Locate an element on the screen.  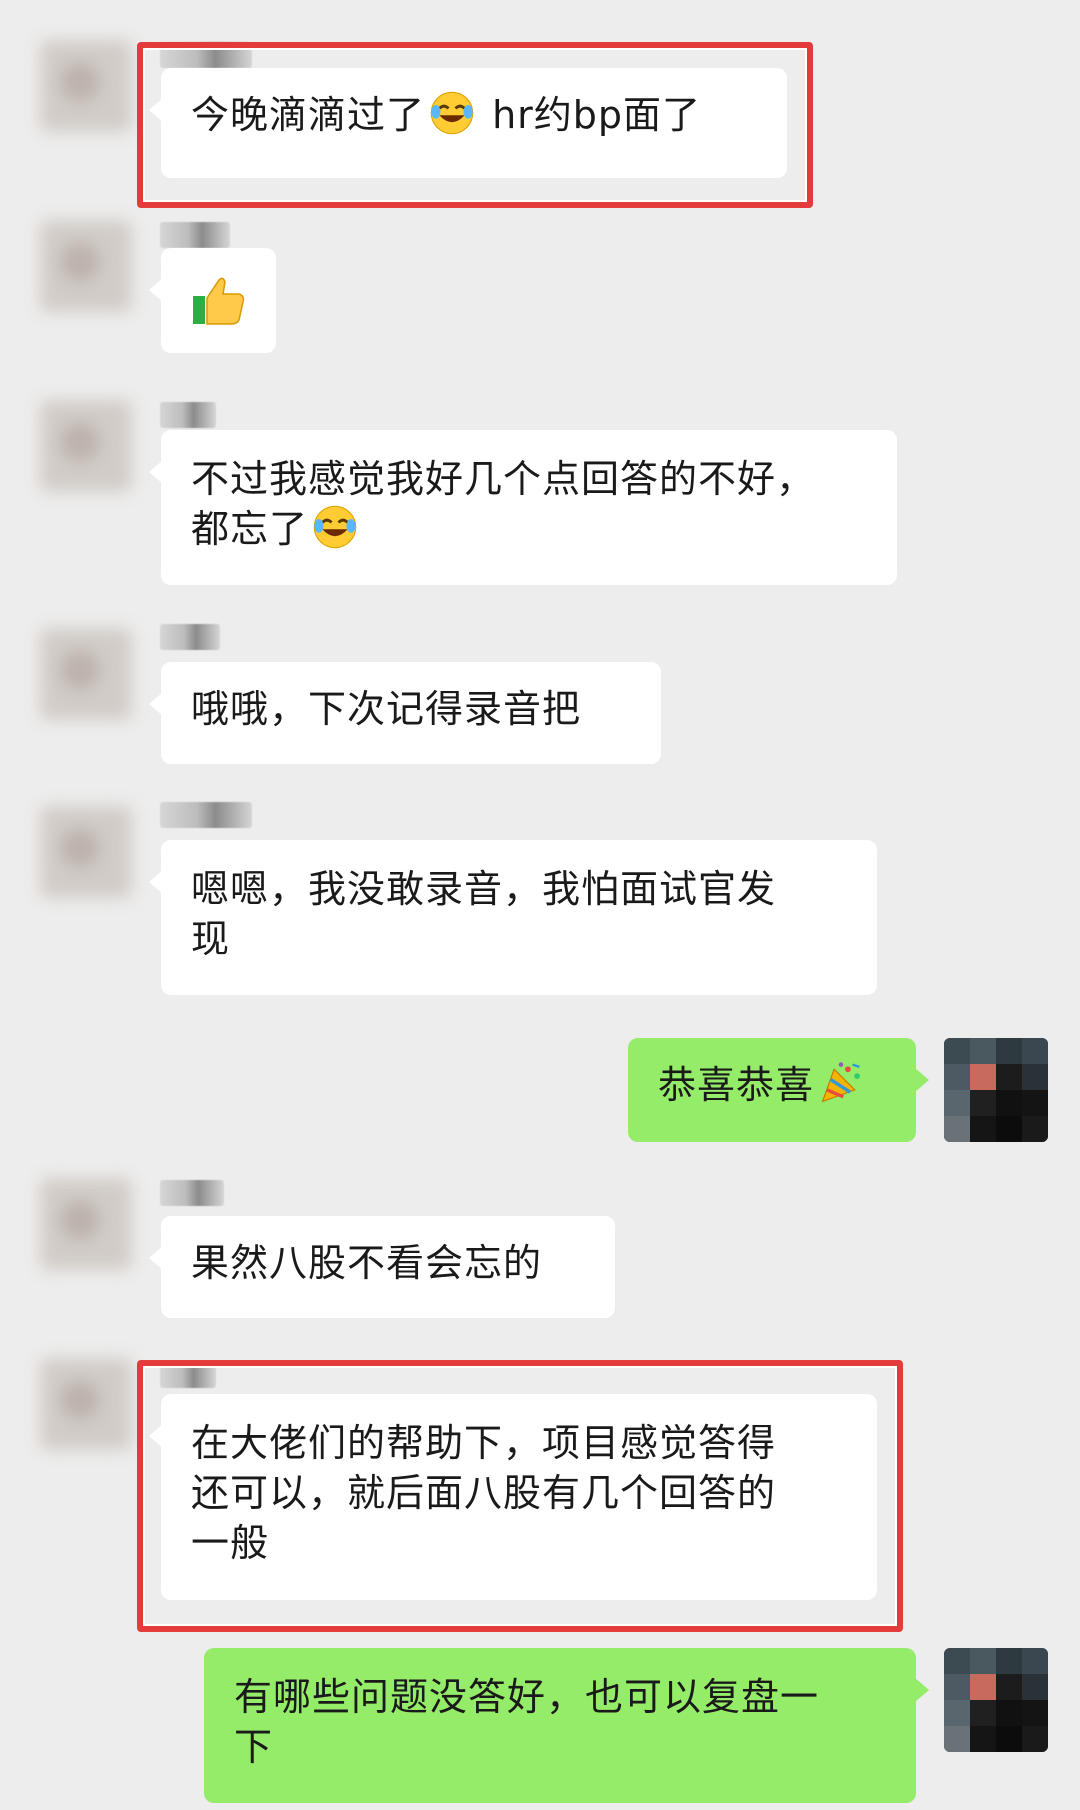
message-bubble: 哦哦，下次记得录音把 is located at coordinates (405, 713).